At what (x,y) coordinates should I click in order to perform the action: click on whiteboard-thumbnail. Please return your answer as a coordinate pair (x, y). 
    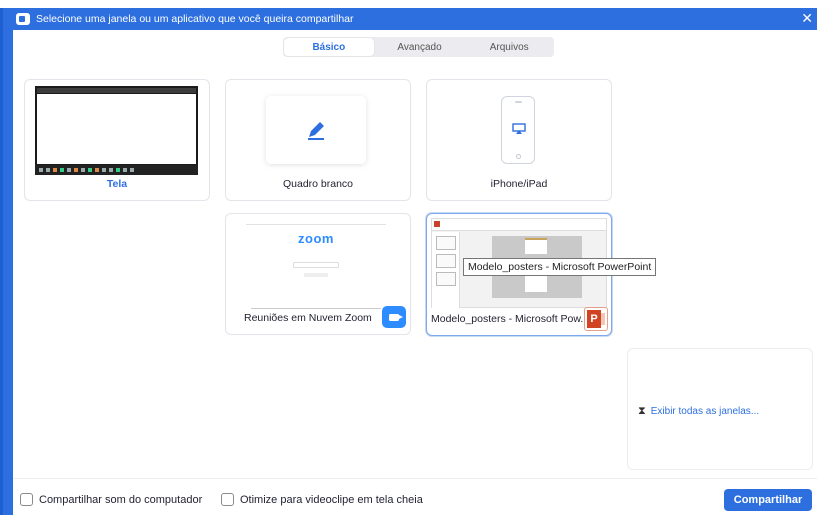
    Looking at the image, I should click on (316, 130).